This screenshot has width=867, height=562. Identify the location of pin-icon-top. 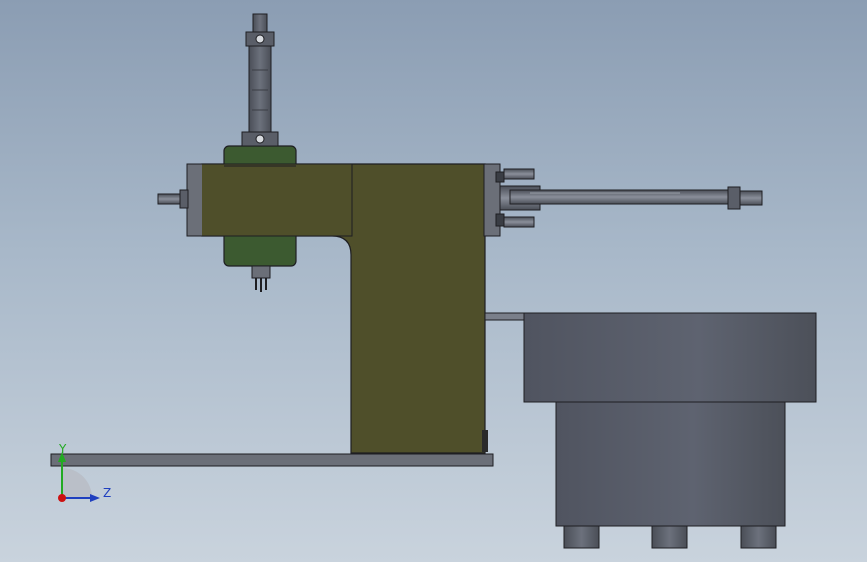
(260, 39).